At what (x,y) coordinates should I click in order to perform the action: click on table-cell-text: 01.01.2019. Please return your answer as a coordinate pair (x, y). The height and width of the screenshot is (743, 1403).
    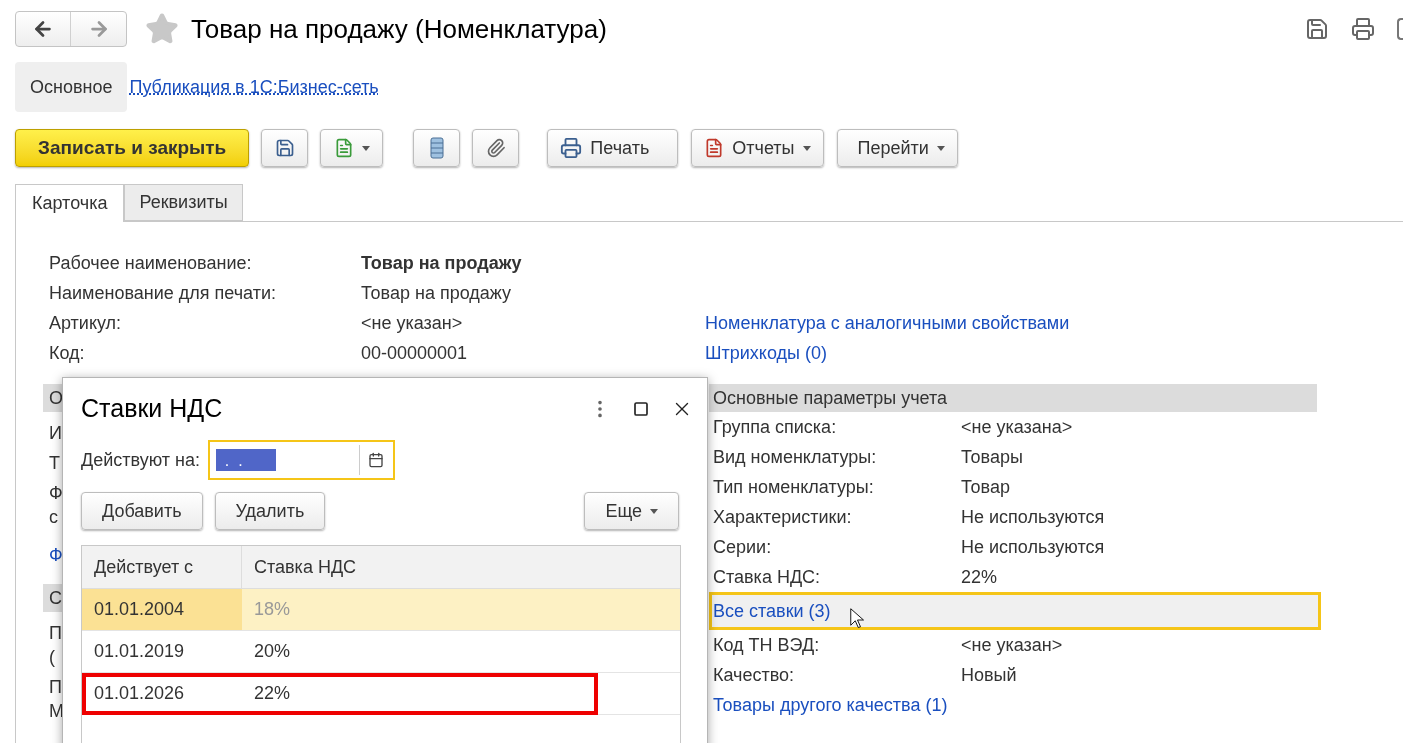
    Looking at the image, I should click on (139, 651).